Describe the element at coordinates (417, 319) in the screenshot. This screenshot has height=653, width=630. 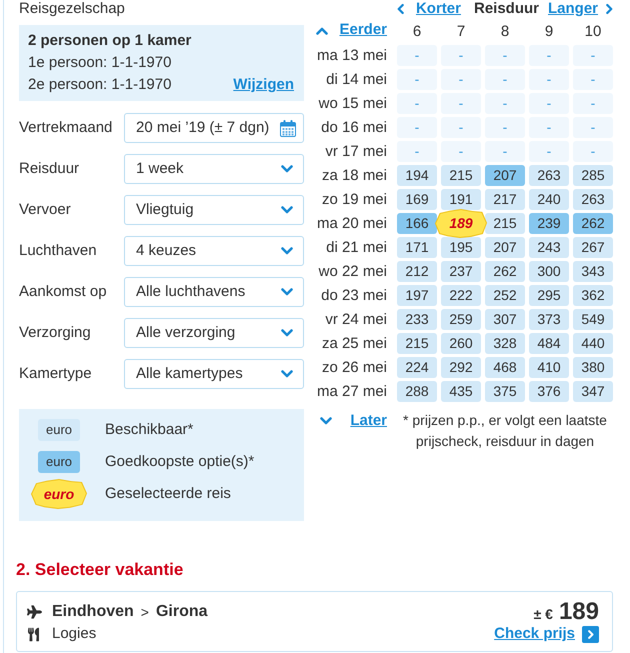
I see `price-cell: 233` at that location.